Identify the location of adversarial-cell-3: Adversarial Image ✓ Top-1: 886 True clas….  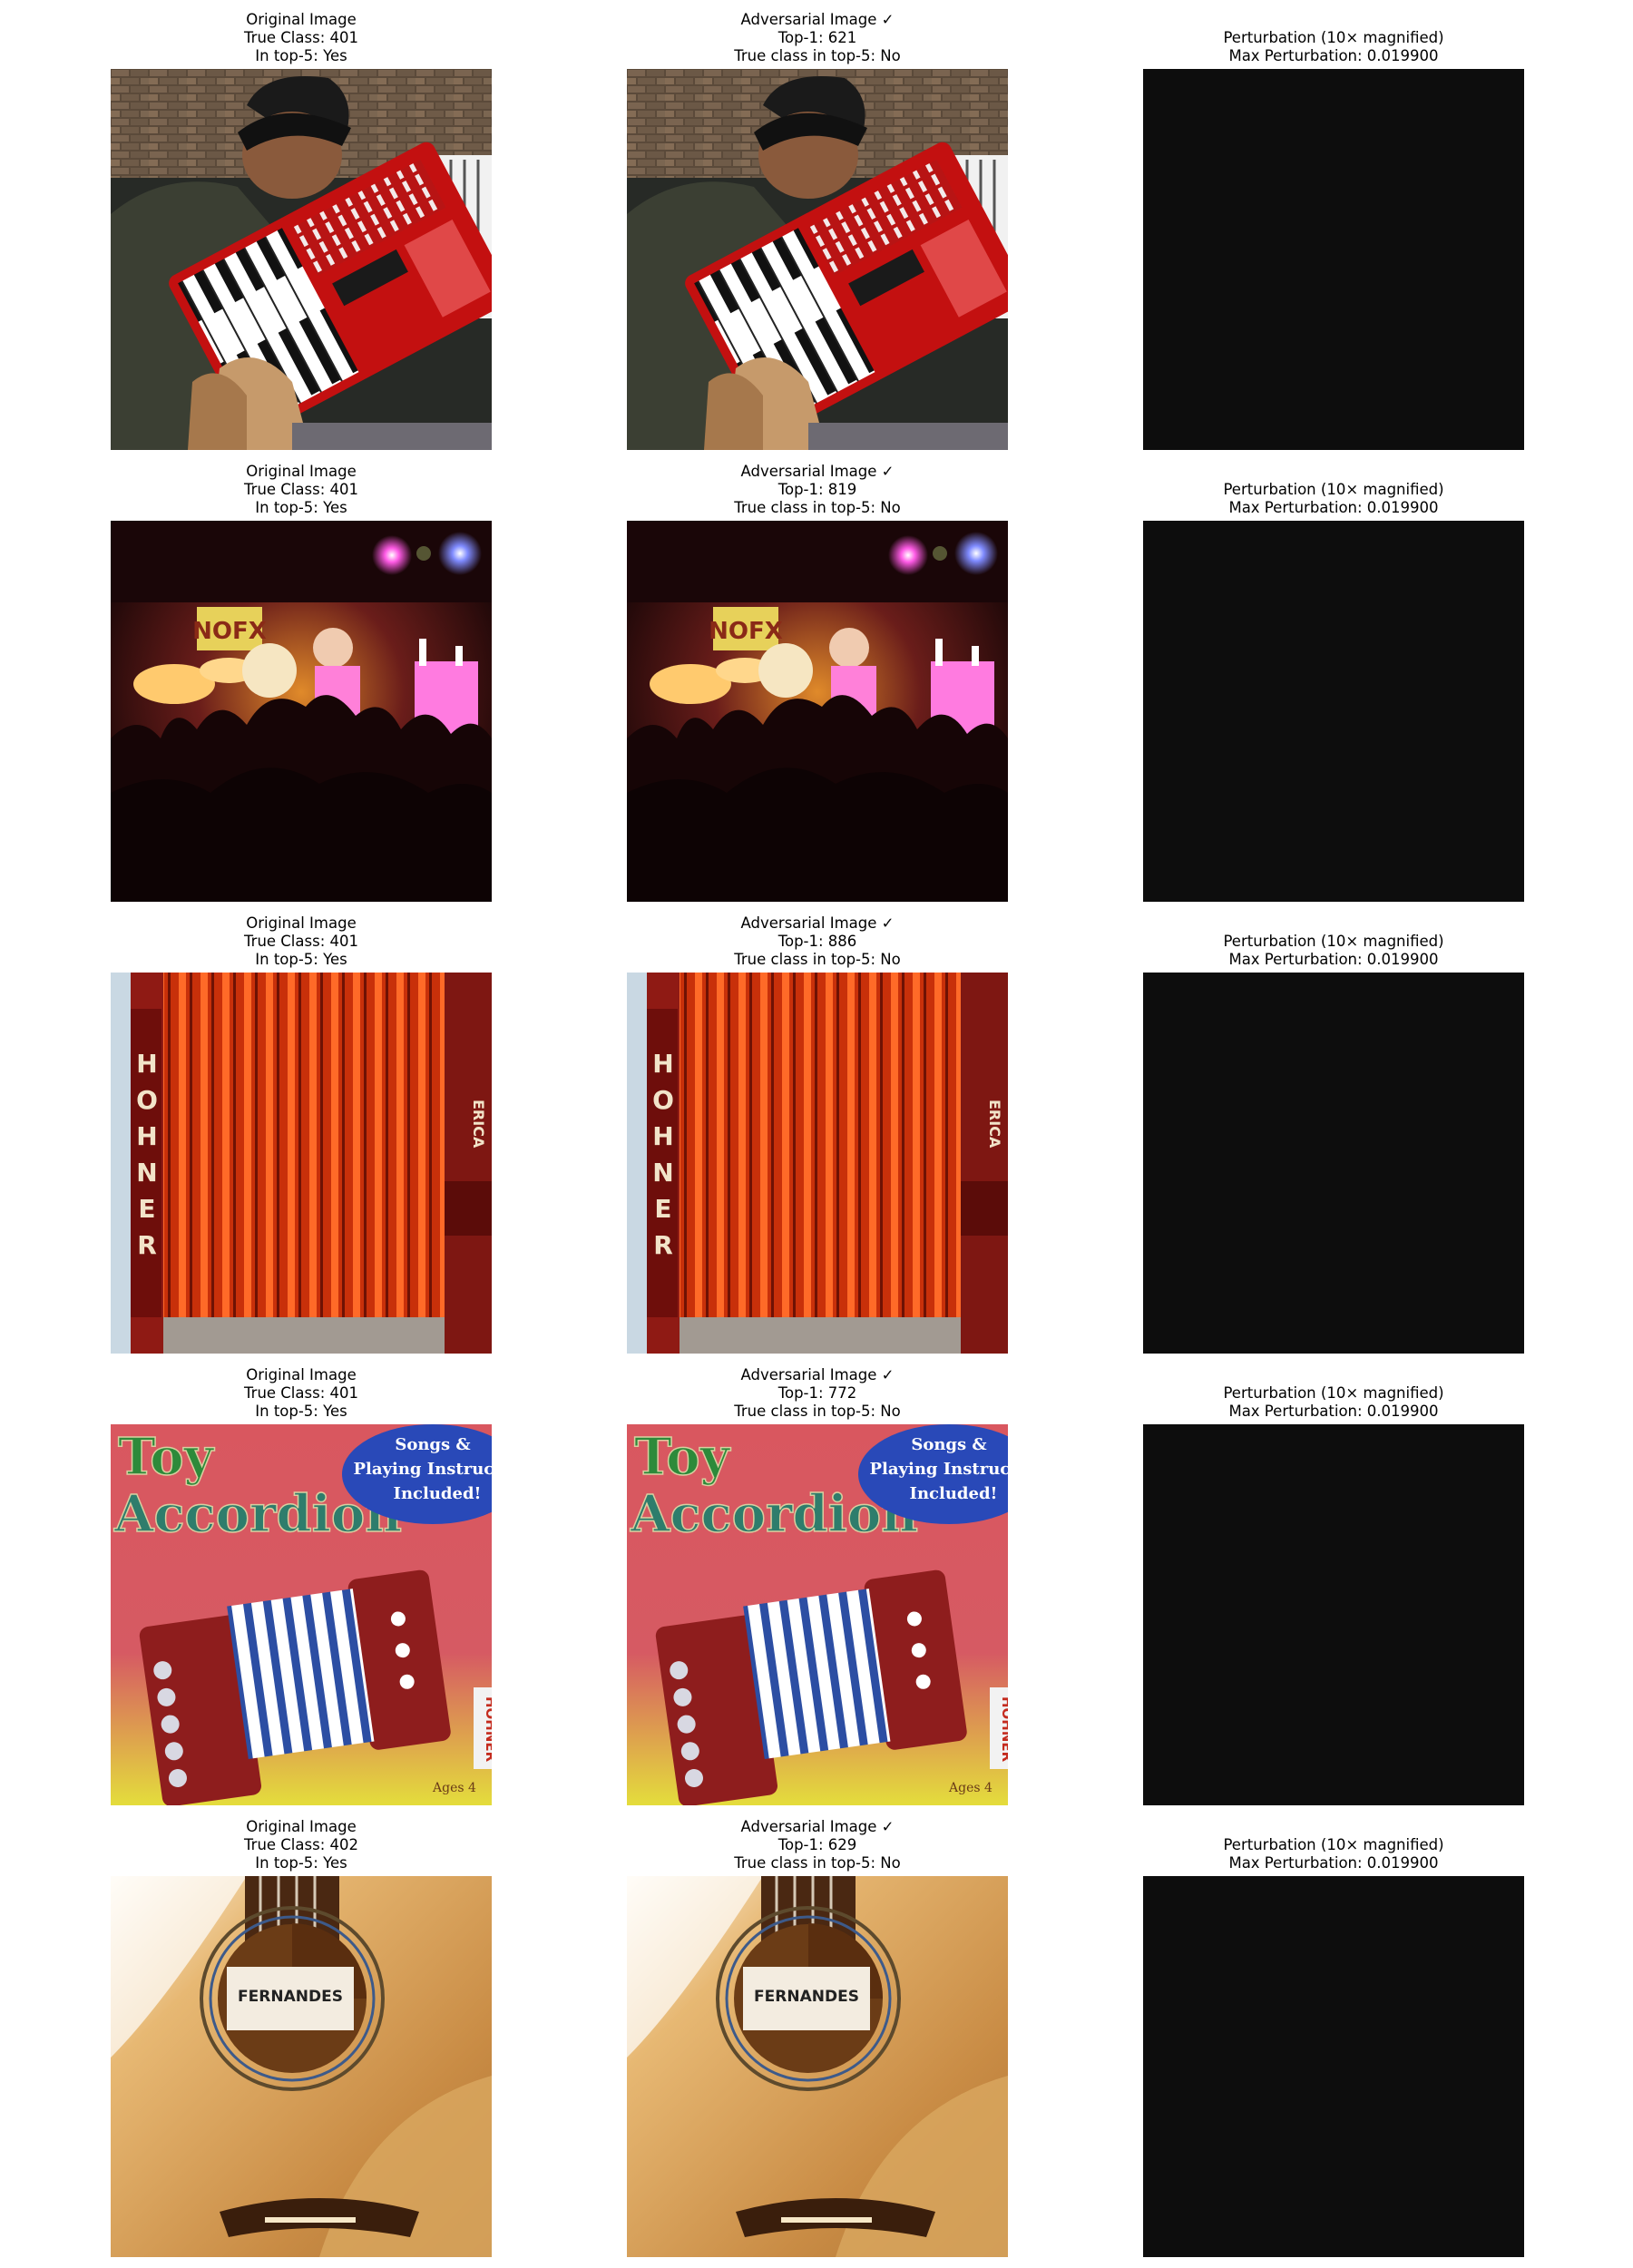
(817, 1129).